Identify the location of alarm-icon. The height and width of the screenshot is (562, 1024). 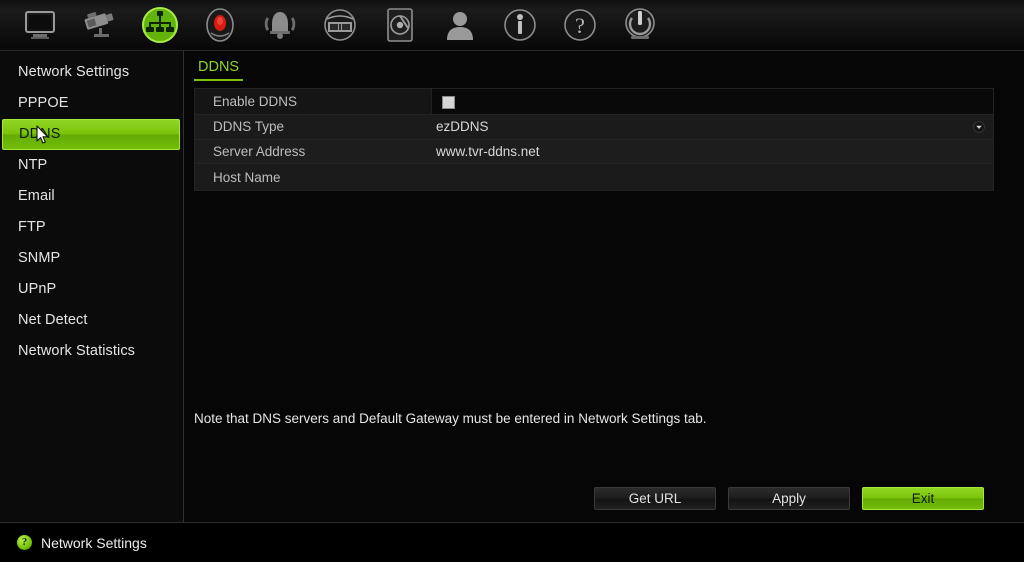
(280, 25).